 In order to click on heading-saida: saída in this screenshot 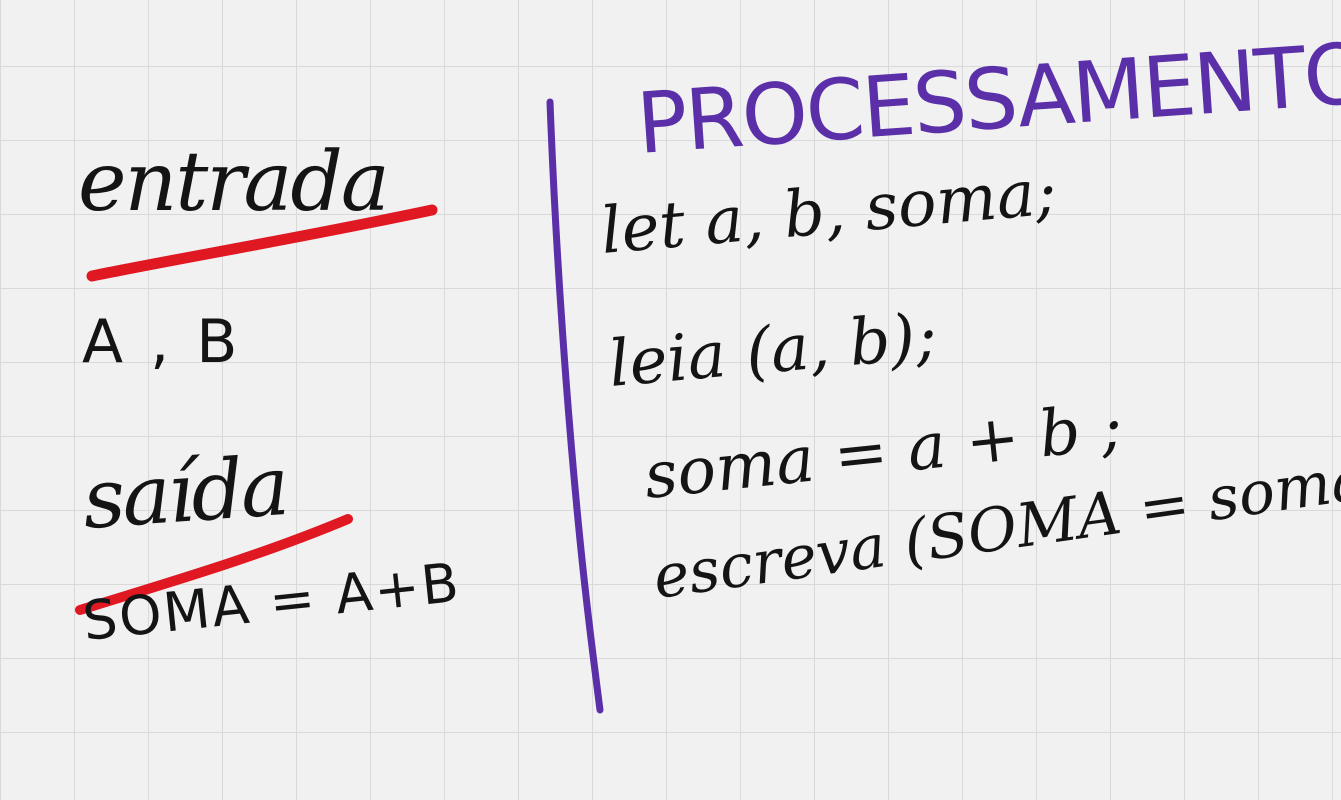, I will do `click(184, 493)`.